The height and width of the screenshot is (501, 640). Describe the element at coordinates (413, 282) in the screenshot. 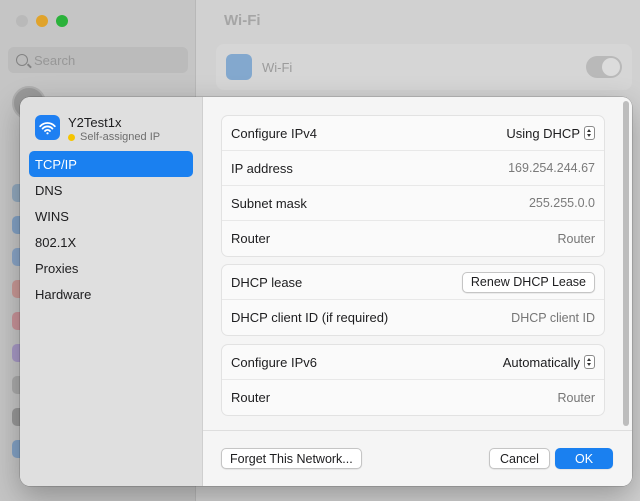

I see `dhcp-lease-row: DHCP lease Renew DHCP Lease` at that location.